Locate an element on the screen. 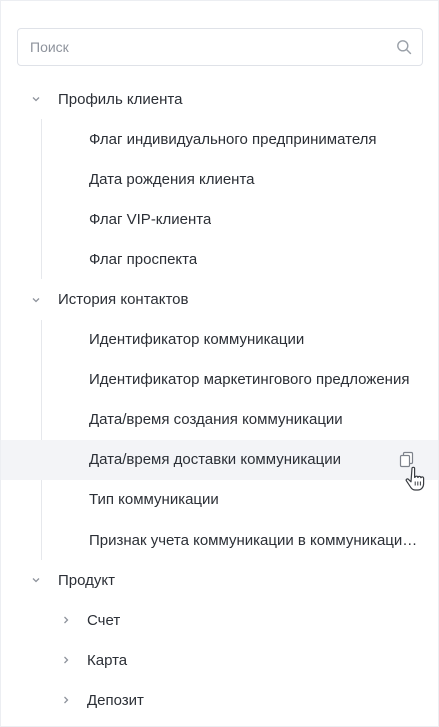  tree-group-product: Продукт is located at coordinates (219, 580).